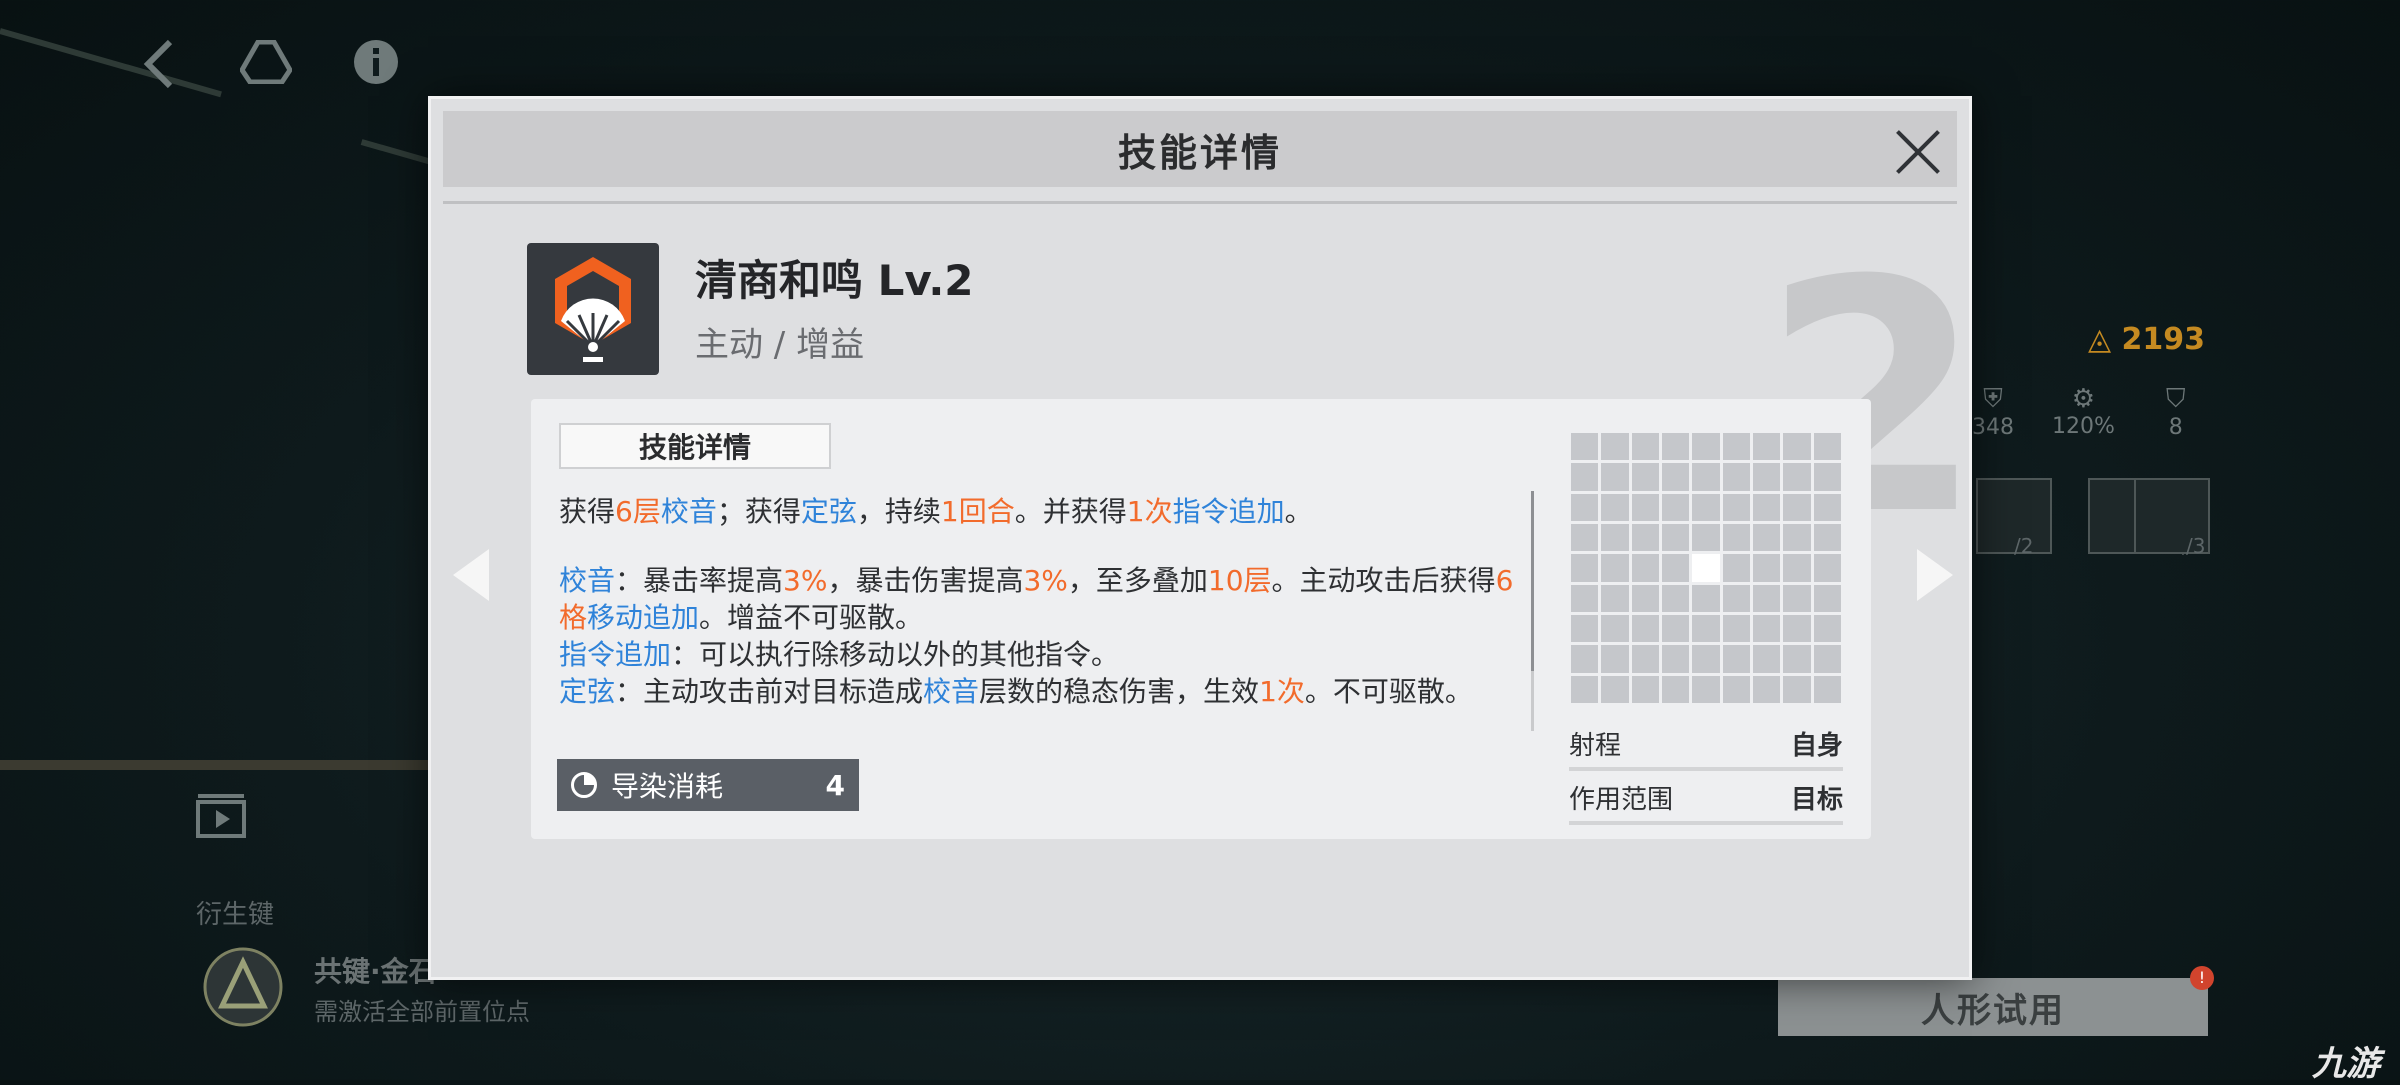 The height and width of the screenshot is (1085, 2400). I want to click on info-icon, so click(376, 66).